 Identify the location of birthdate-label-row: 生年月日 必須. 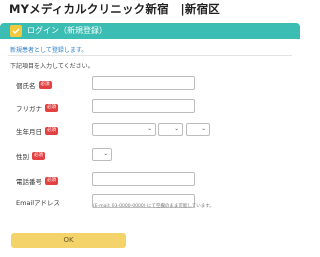
(37, 131).